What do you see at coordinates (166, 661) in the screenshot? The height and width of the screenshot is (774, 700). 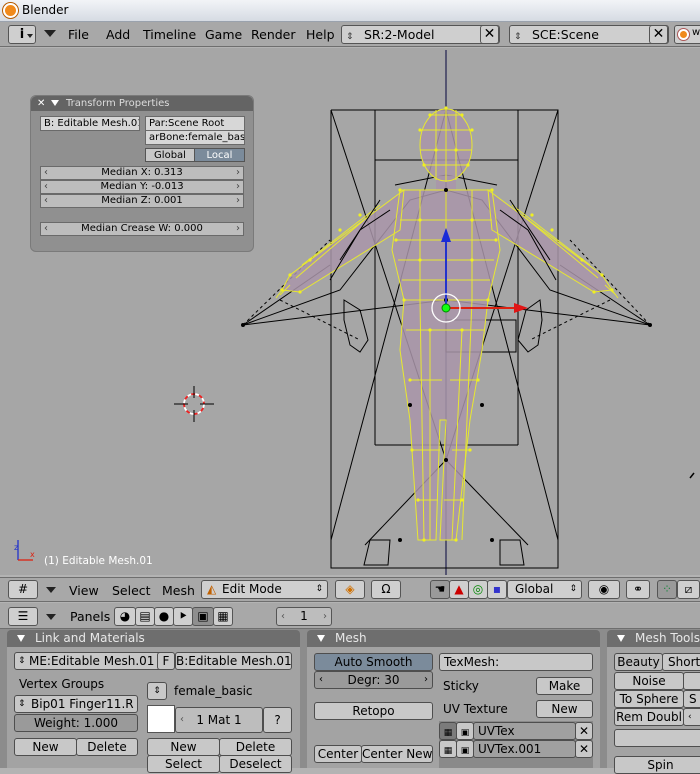 I see `fake-user-toggle: F` at bounding box center [166, 661].